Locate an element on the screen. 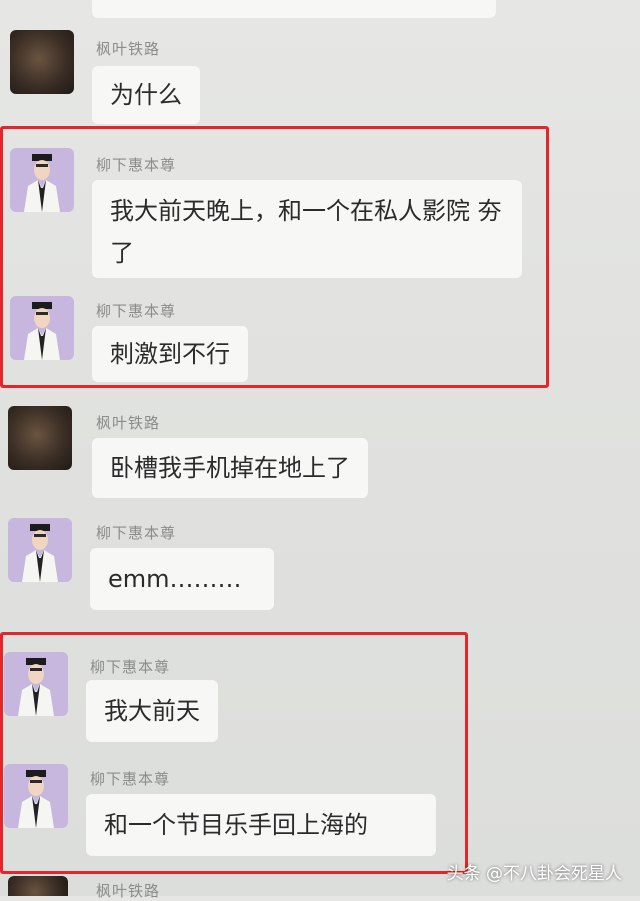 Image resolution: width=640 pixels, height=901 pixels. message-bubble: 和一个节目乐手回上海的 is located at coordinates (261, 825).